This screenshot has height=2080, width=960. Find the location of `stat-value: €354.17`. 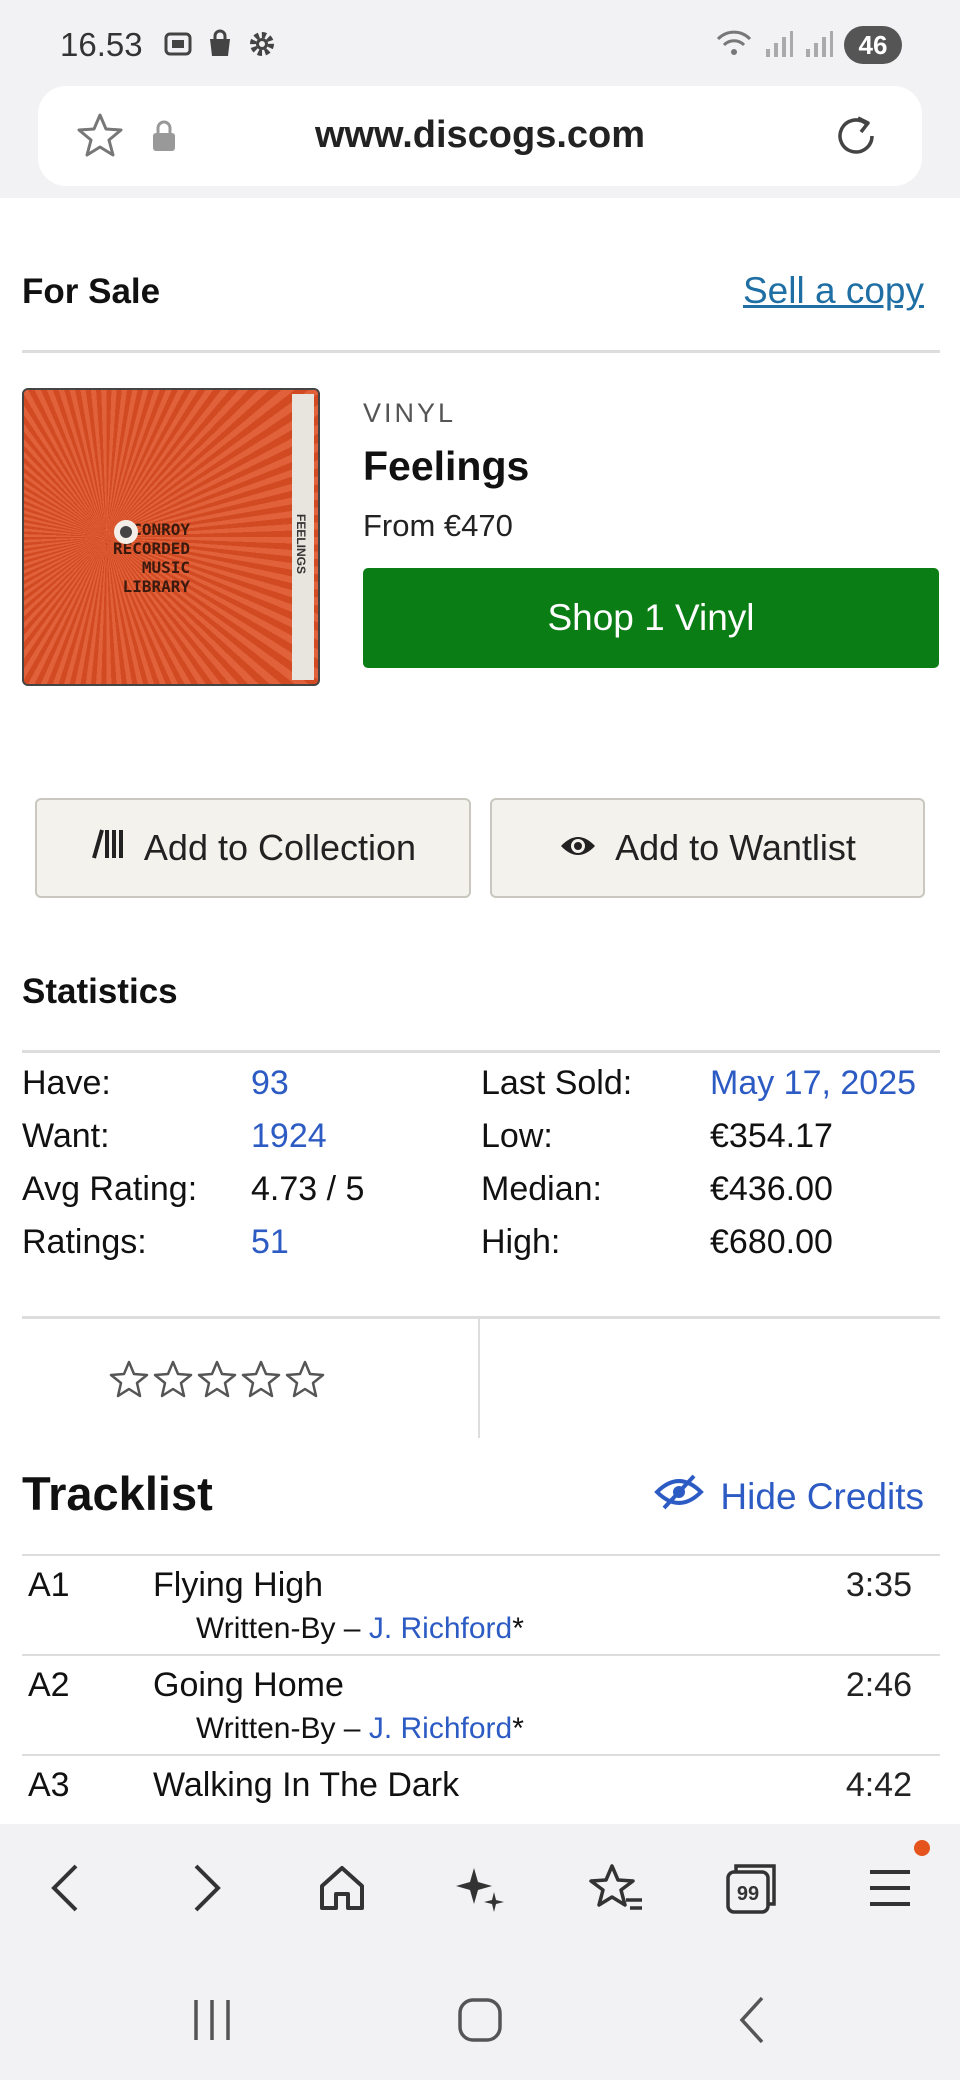

stat-value: €354.17 is located at coordinates (771, 1136).